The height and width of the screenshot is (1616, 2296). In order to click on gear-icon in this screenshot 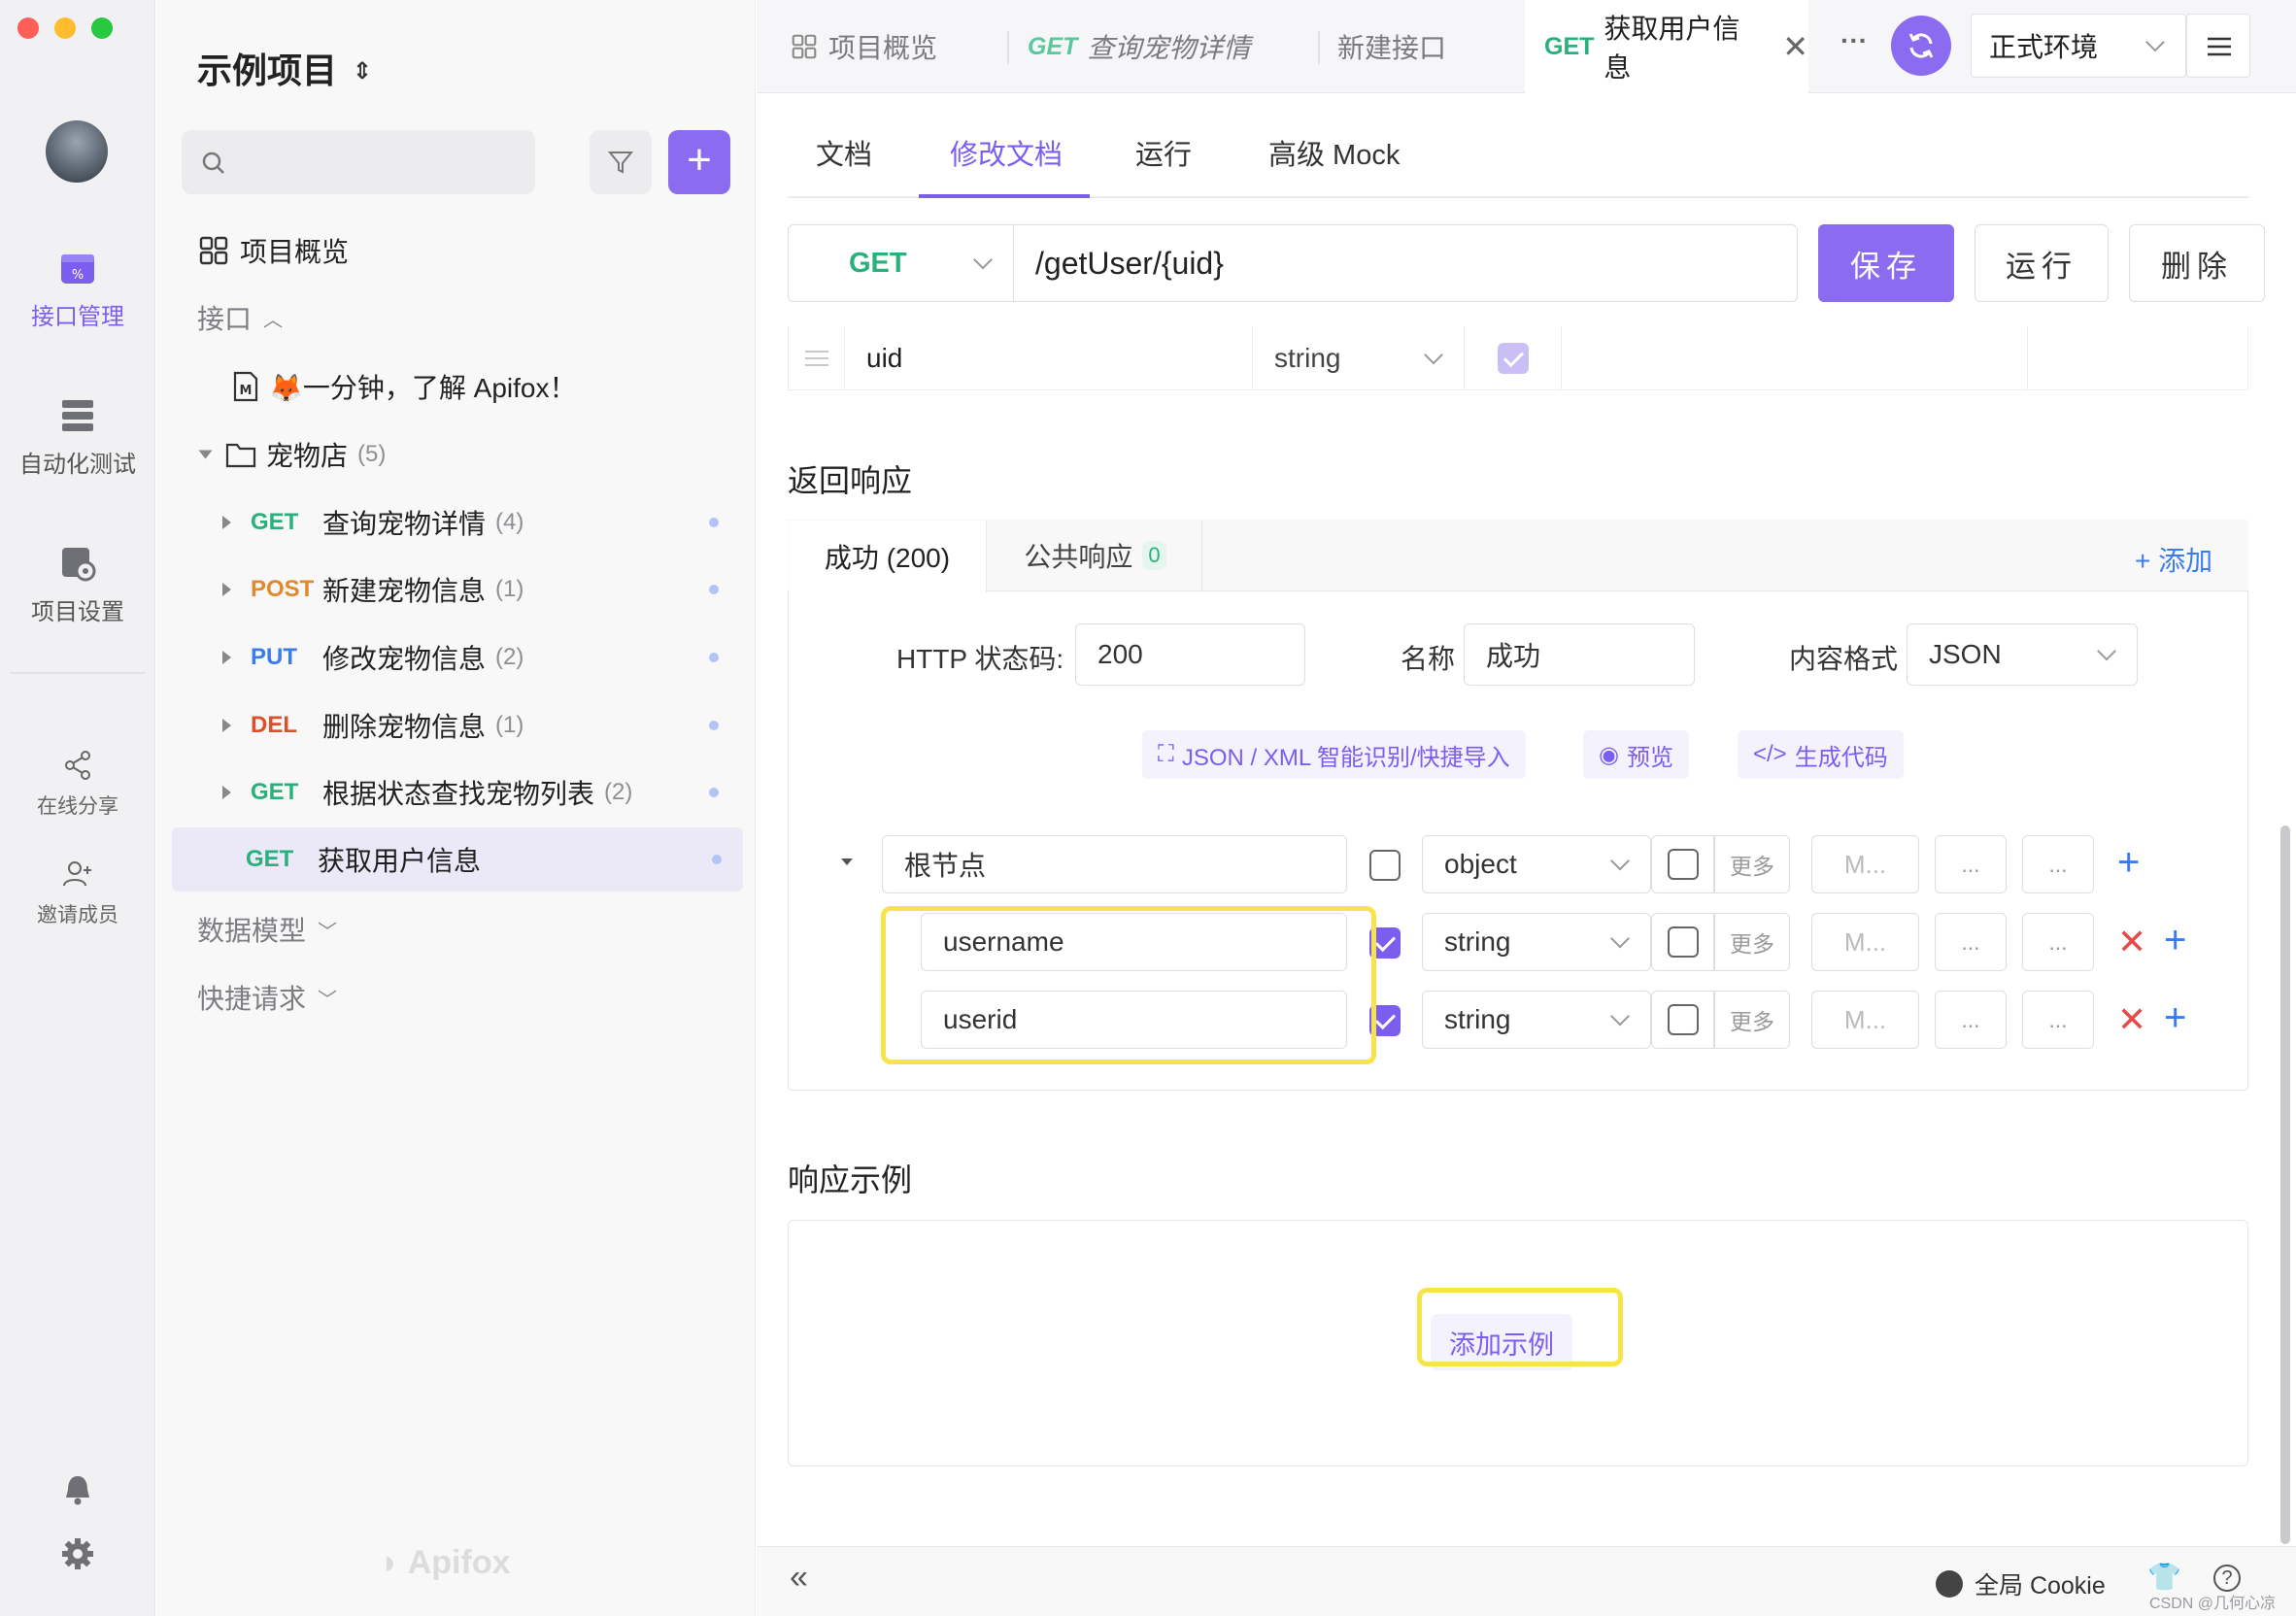, I will do `click(78, 1553)`.